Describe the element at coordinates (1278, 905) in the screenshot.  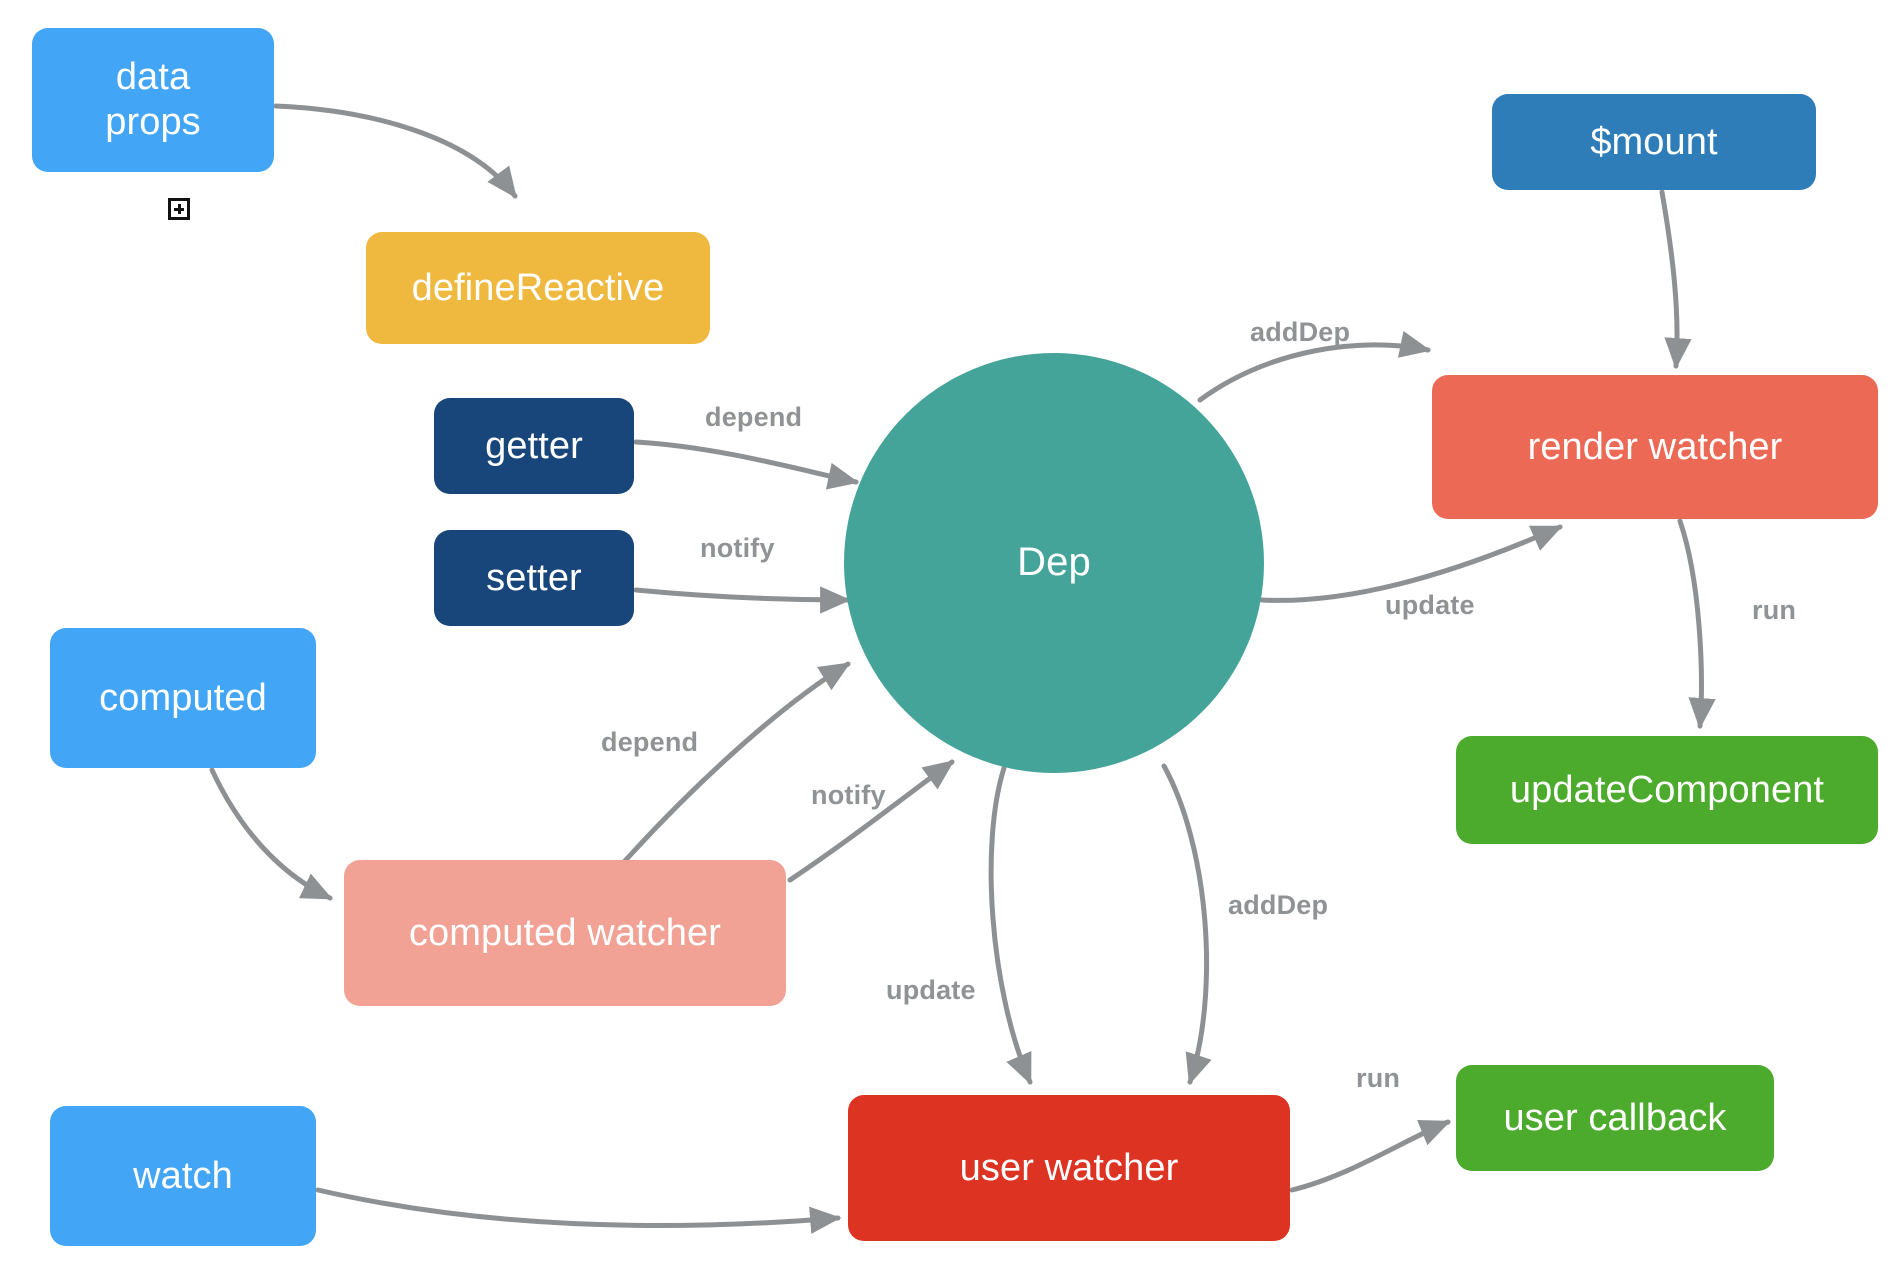
I see `edge-label-adddep-user: addDep` at that location.